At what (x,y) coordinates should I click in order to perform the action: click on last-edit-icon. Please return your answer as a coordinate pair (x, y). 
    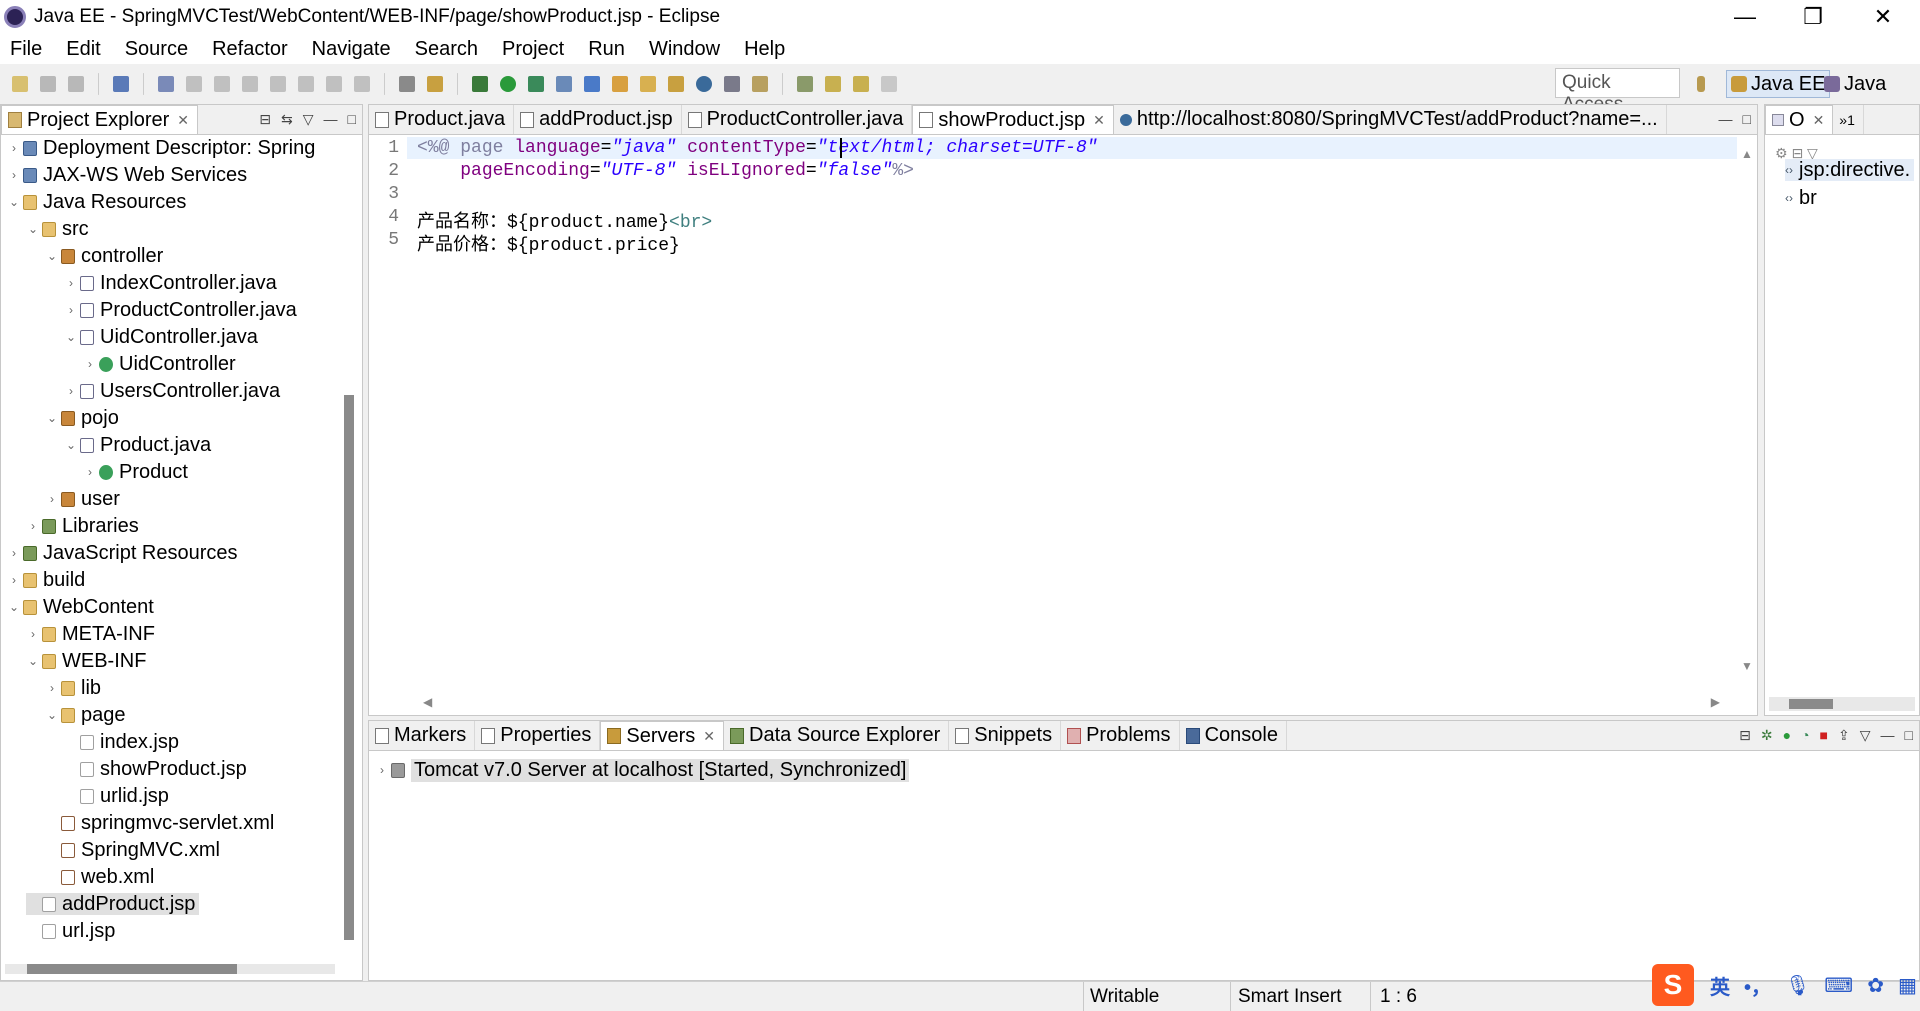
    Looking at the image, I should click on (833, 84).